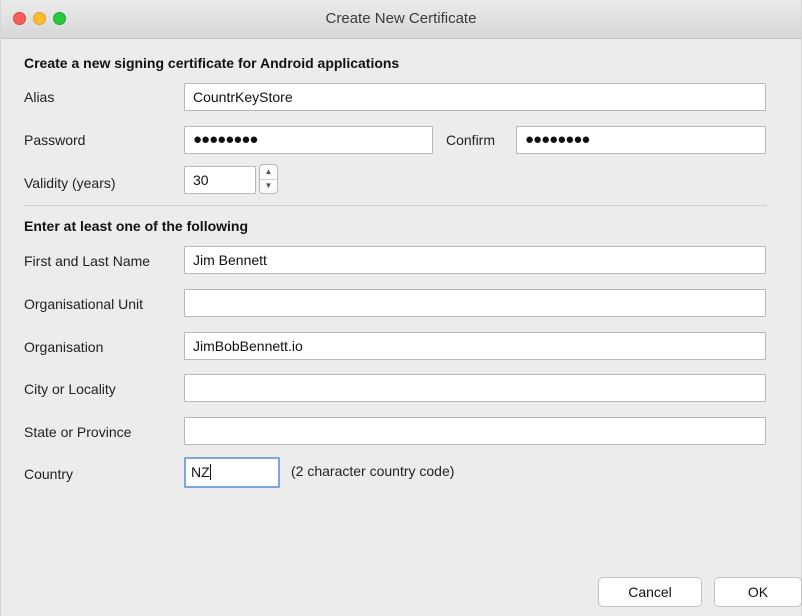  What do you see at coordinates (475, 260) in the screenshot?
I see `first-last-name-input: Jim Bennett` at bounding box center [475, 260].